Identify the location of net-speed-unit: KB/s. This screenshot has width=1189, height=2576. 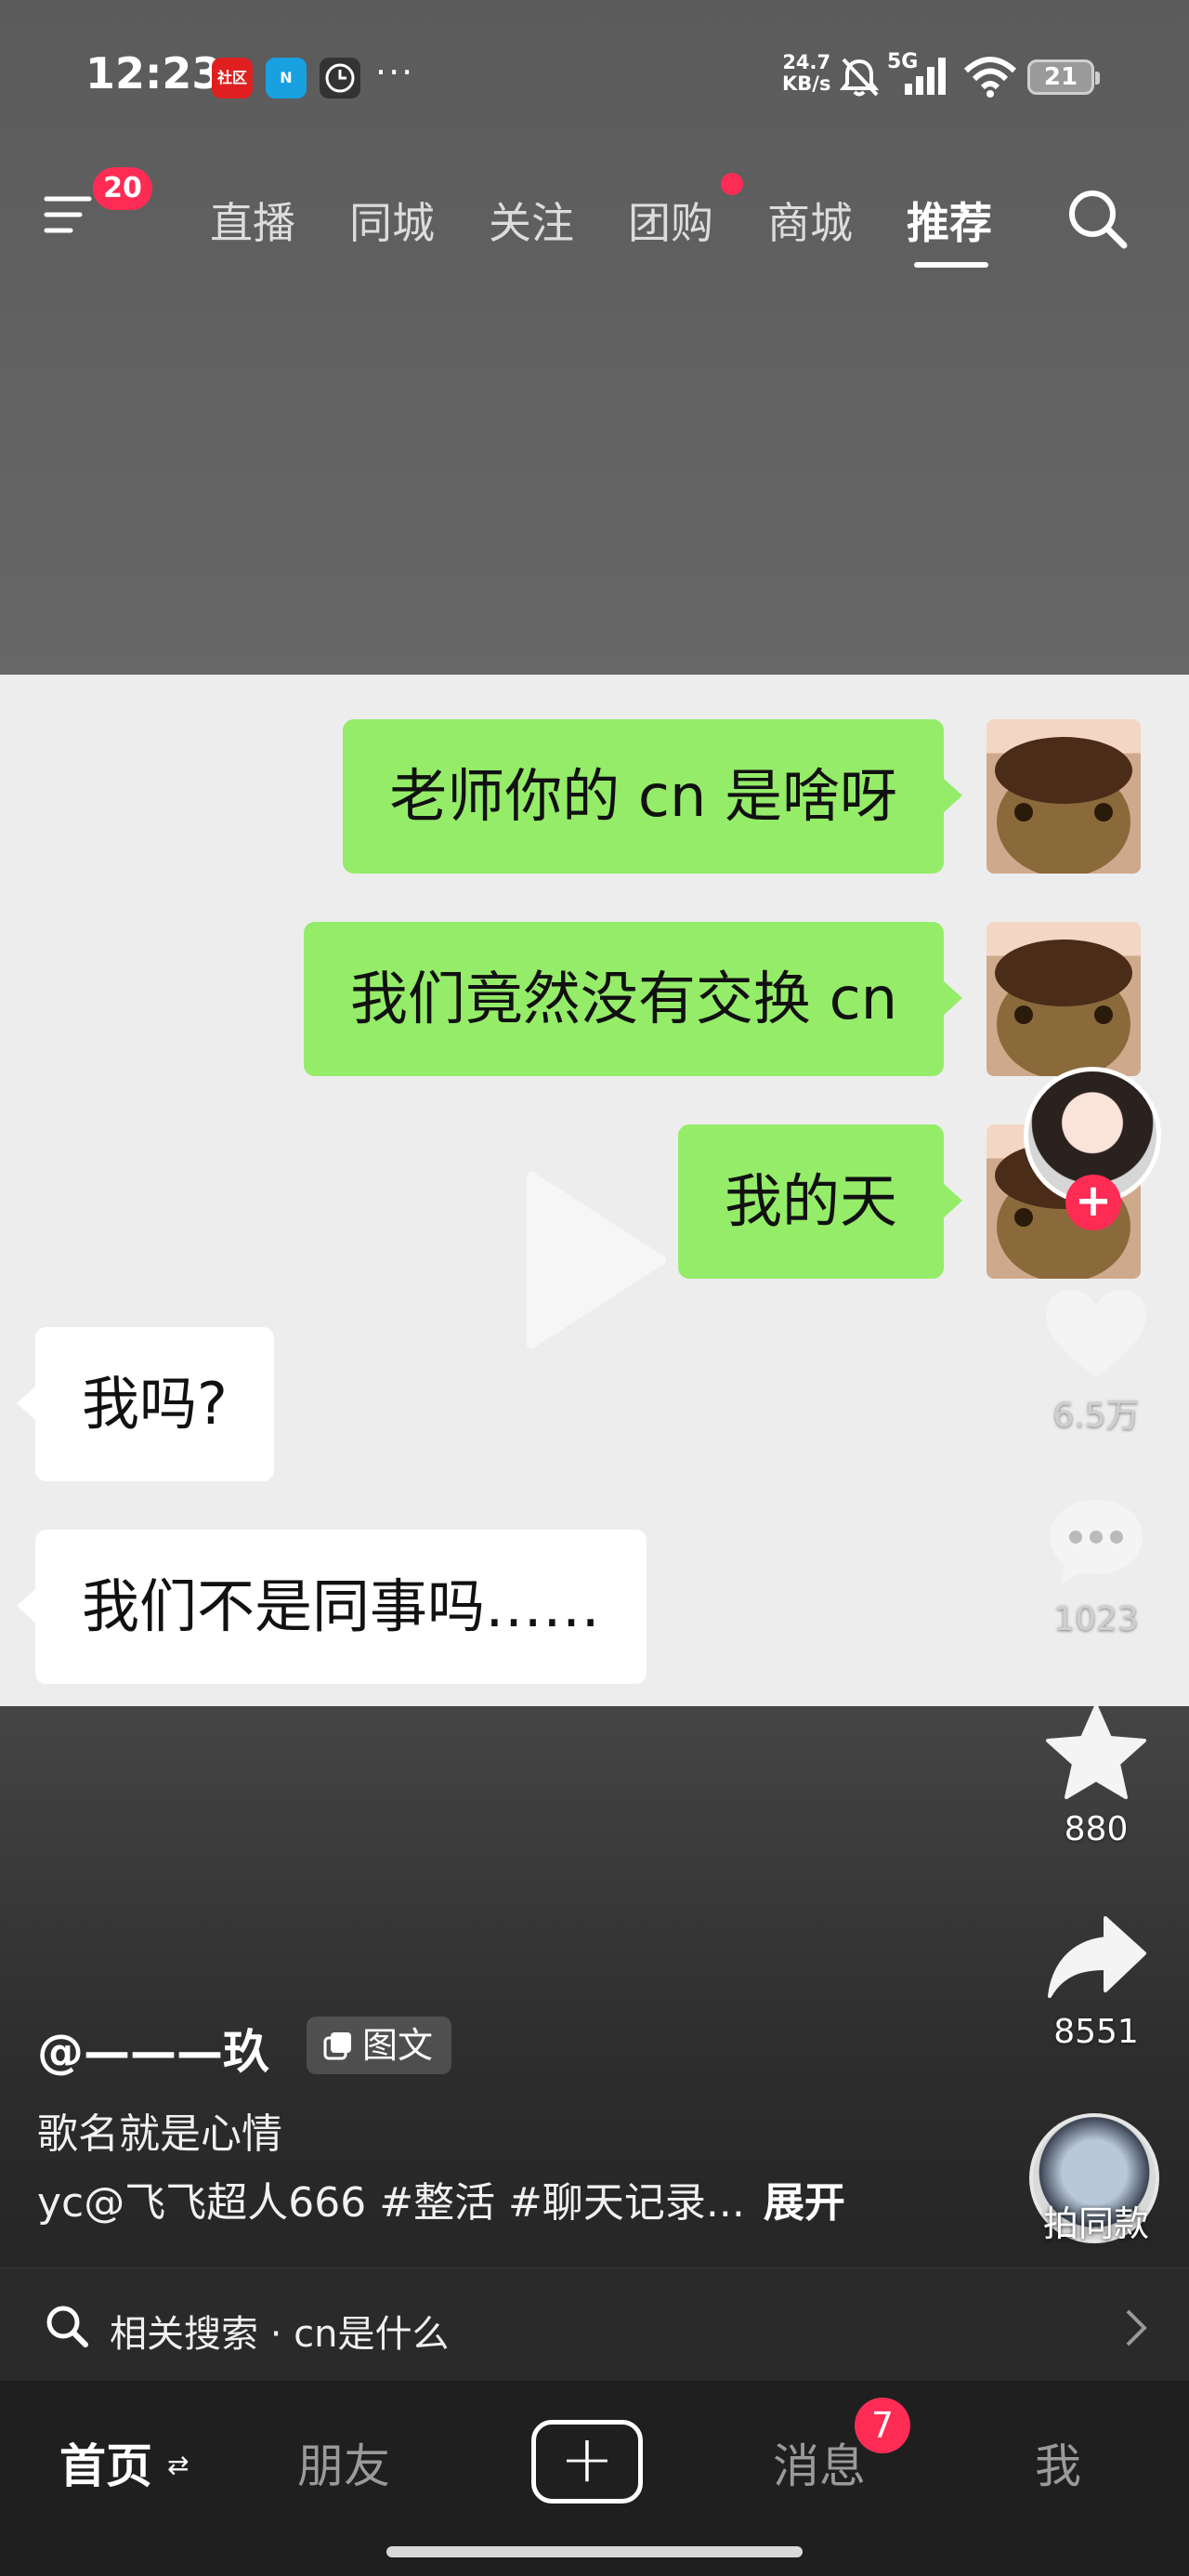
(807, 83).